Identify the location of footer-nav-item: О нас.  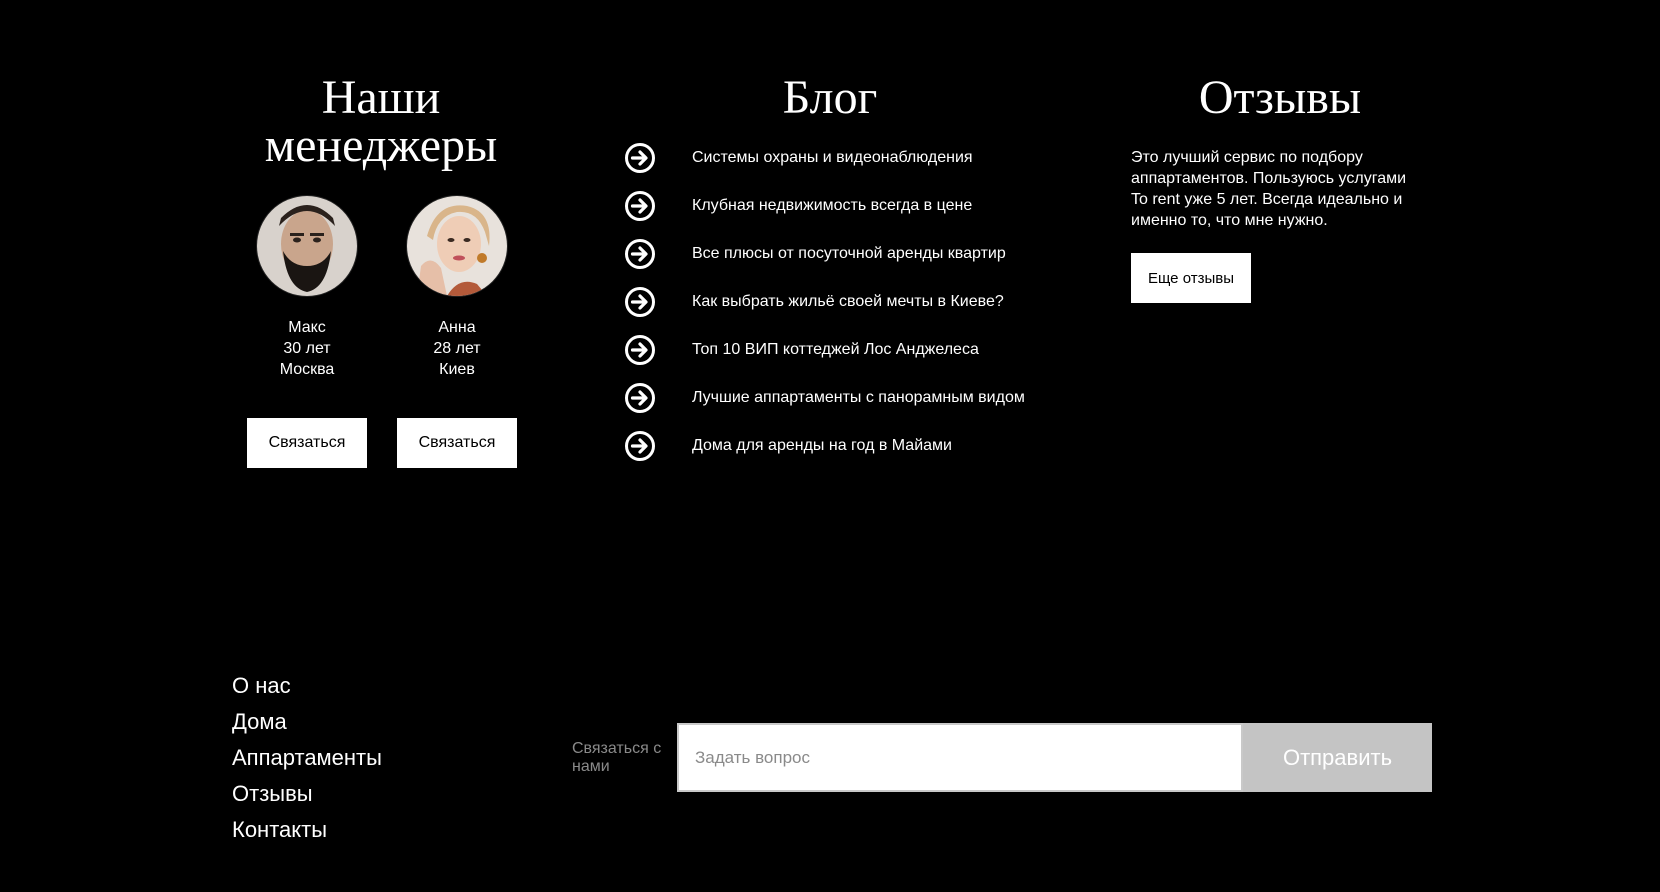
(307, 686).